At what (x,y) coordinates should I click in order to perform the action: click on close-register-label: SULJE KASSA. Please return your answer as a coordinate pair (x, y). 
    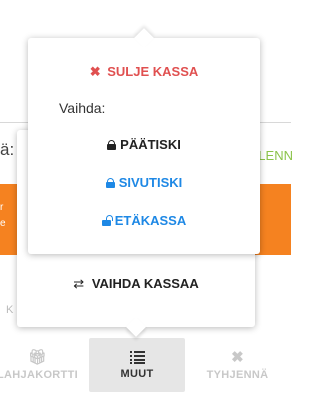
    Looking at the image, I should click on (153, 71).